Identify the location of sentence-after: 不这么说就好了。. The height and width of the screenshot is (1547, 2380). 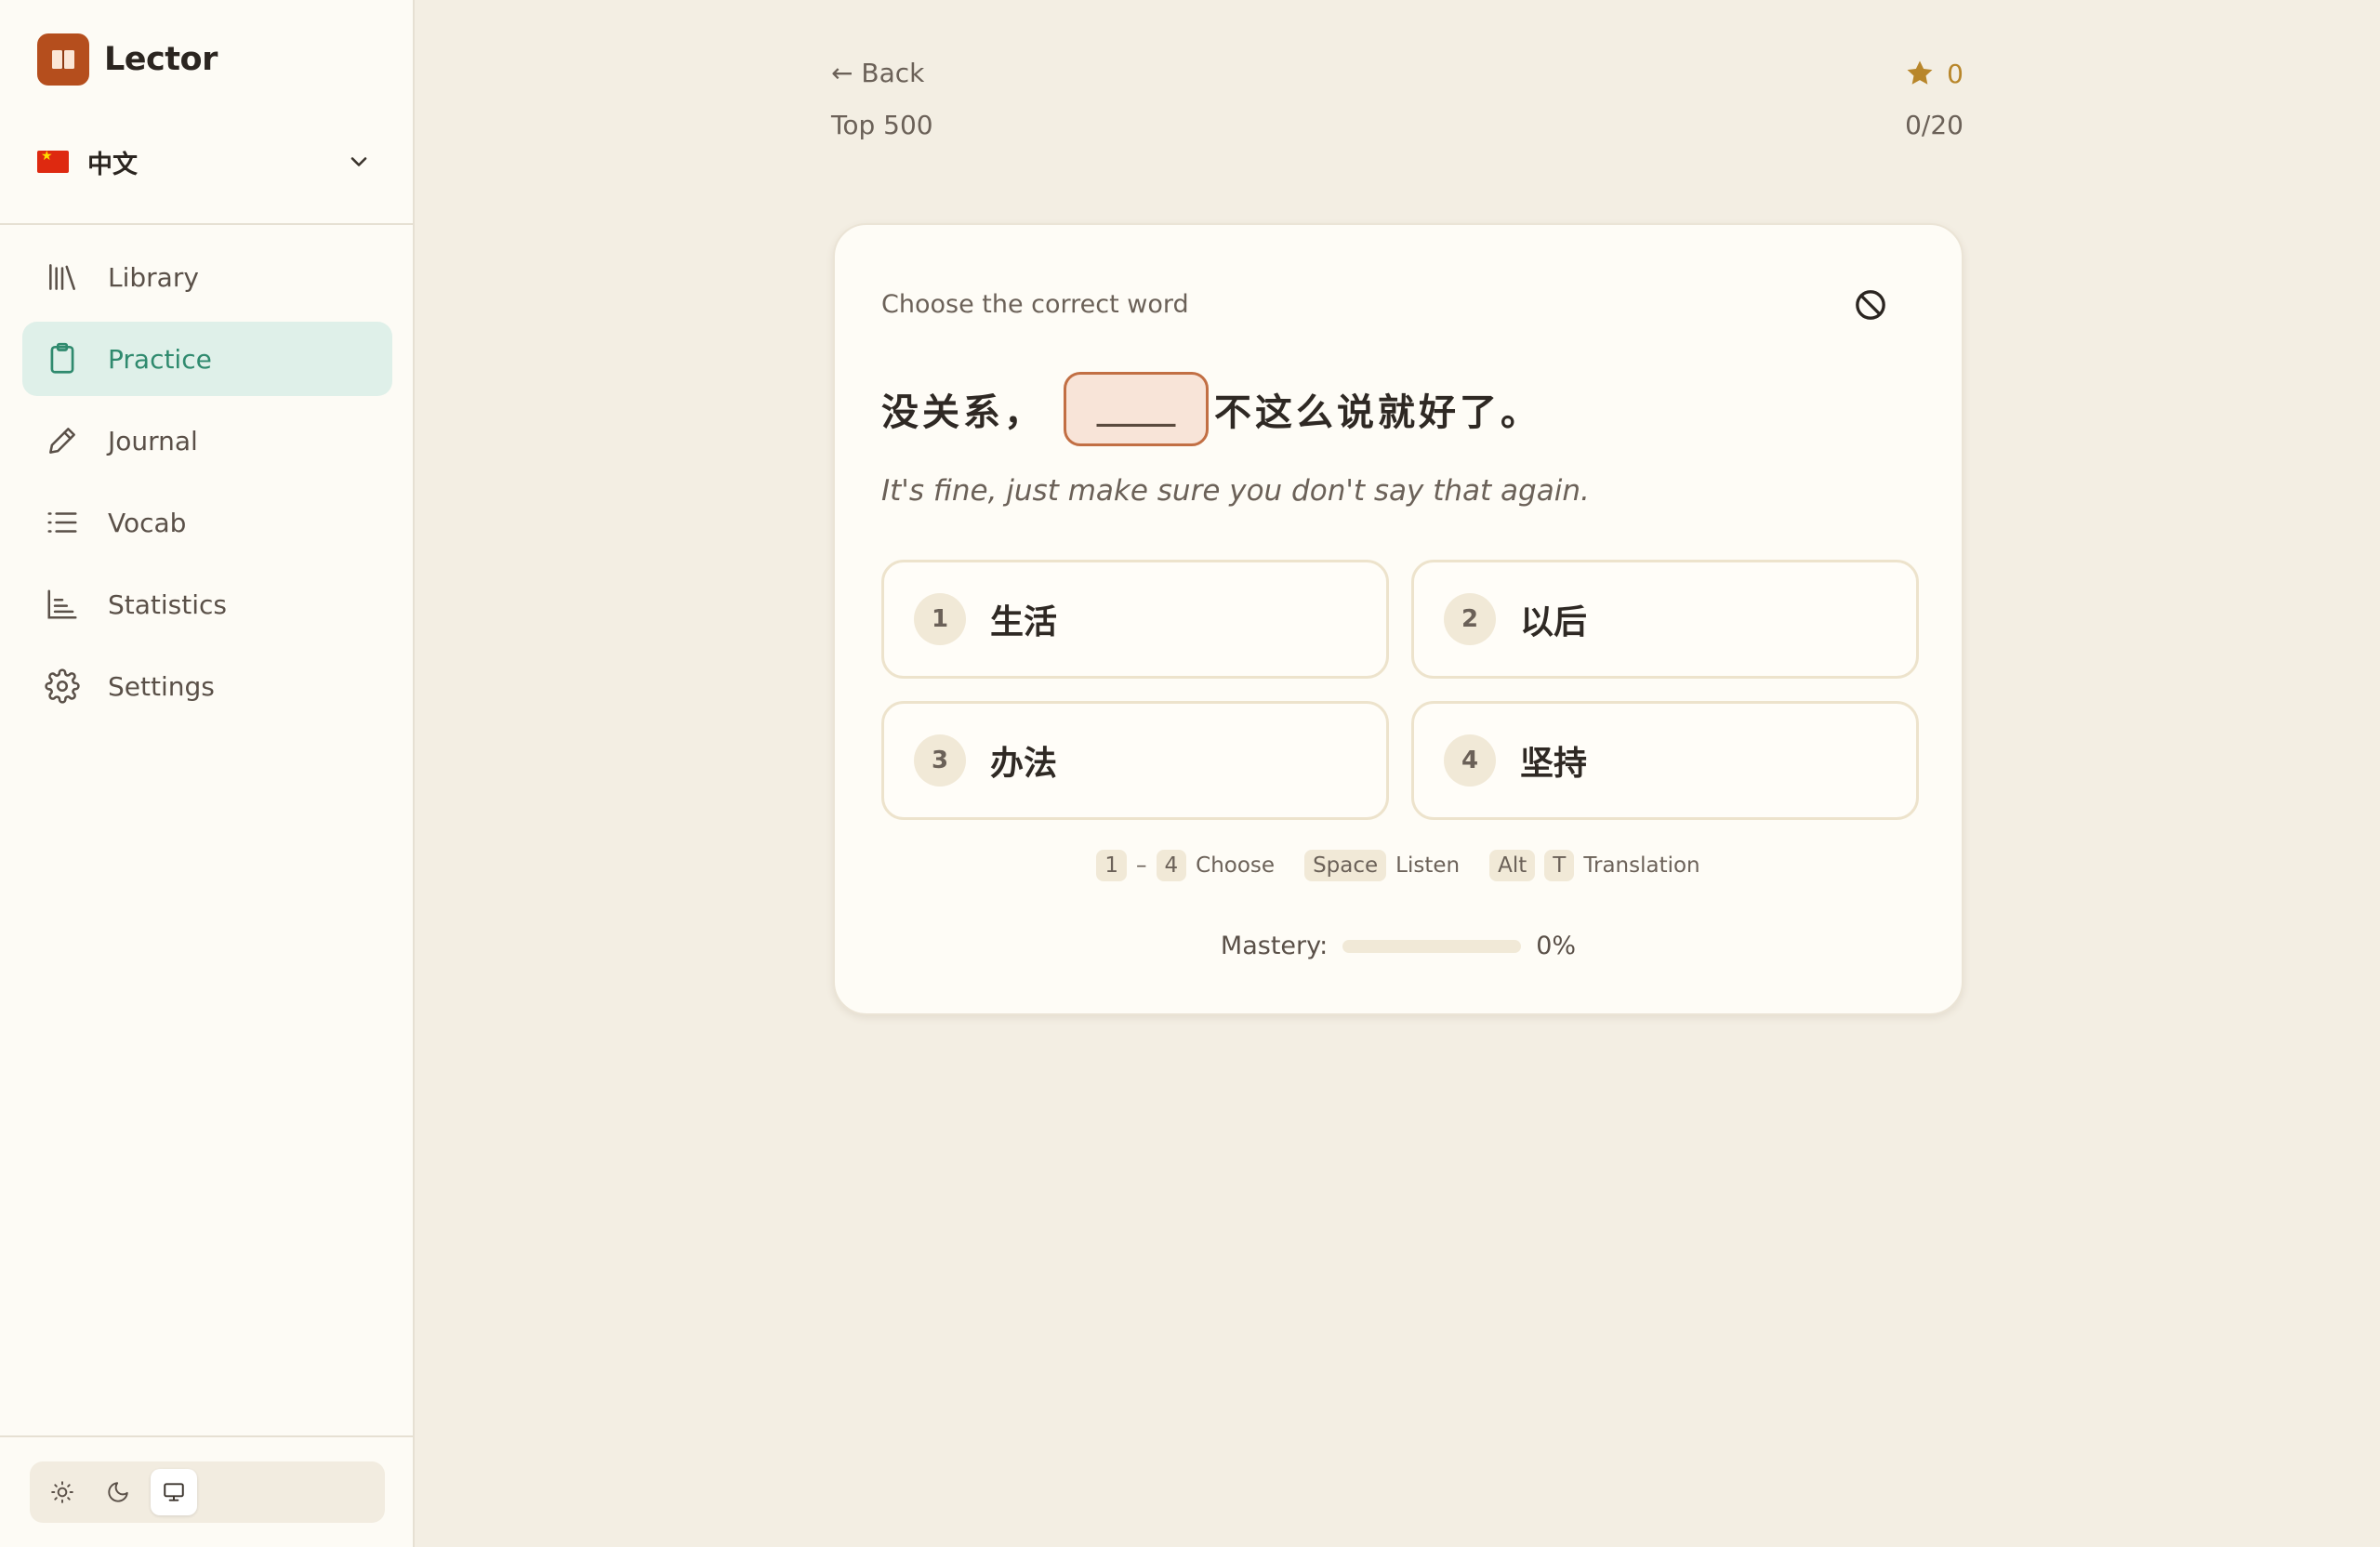
(1377, 412).